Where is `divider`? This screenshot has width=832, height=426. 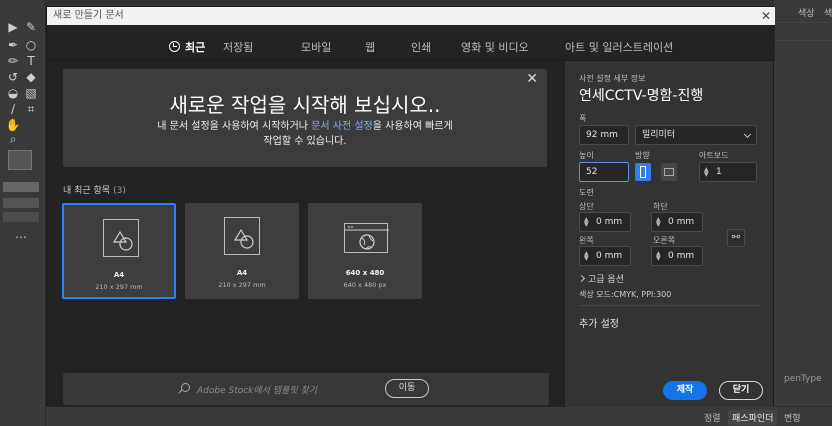 divider is located at coordinates (669, 305).